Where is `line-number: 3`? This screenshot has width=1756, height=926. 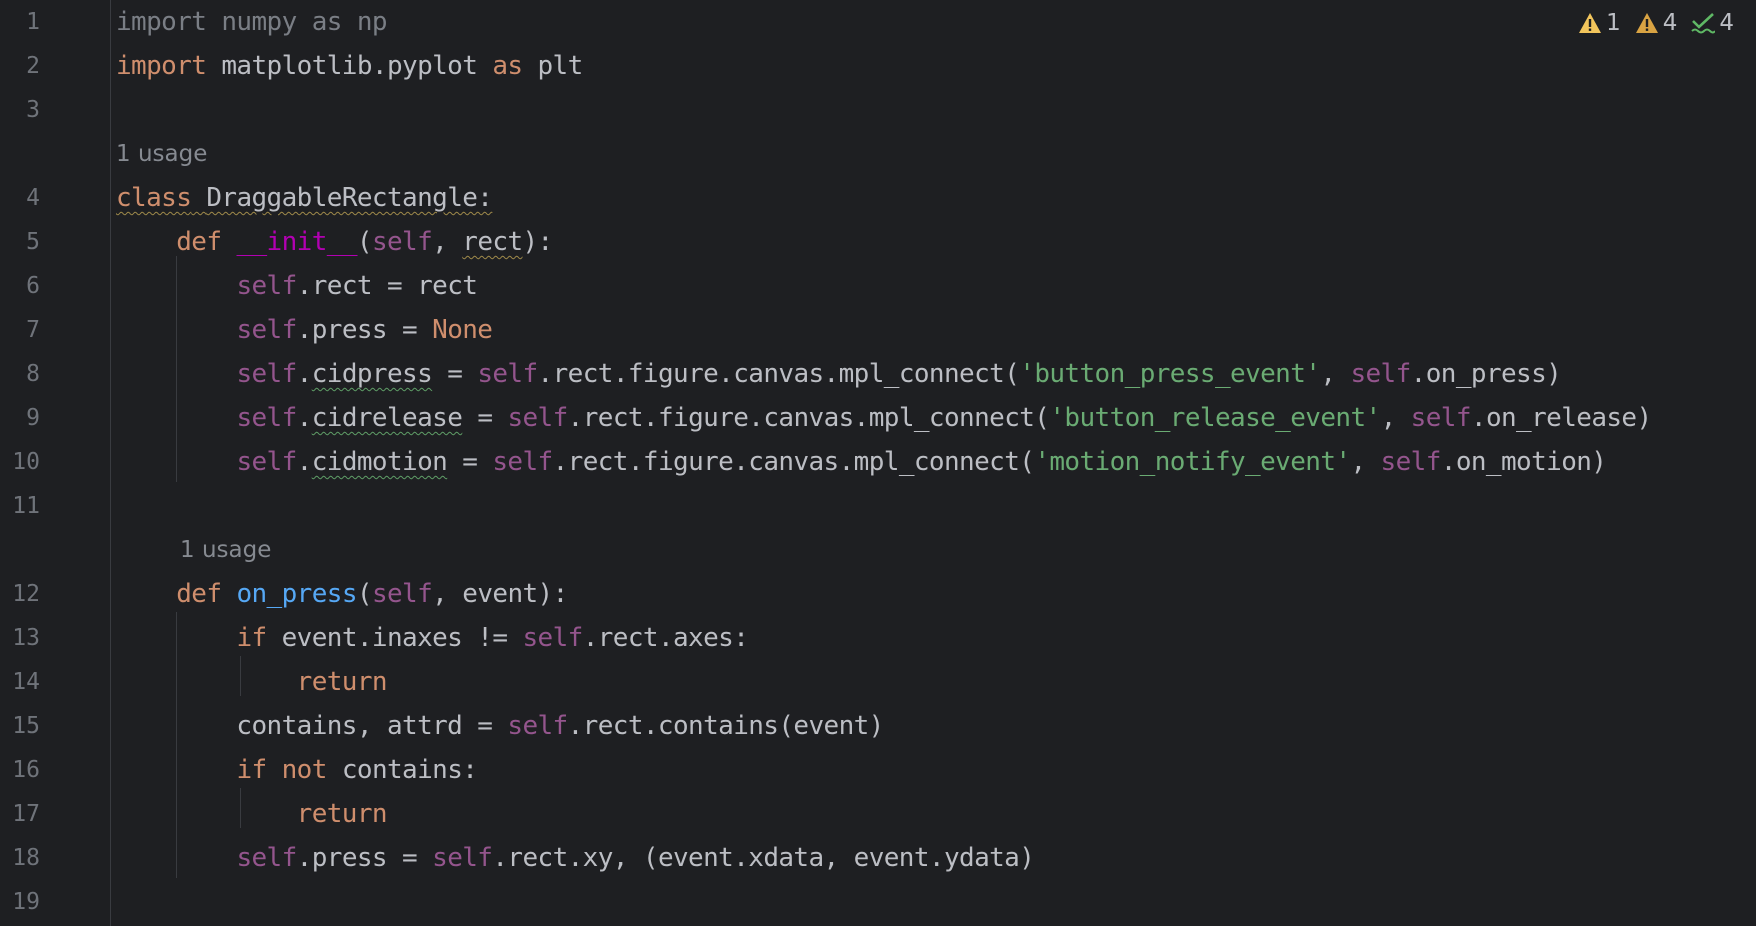
line-number: 3 is located at coordinates (33, 110).